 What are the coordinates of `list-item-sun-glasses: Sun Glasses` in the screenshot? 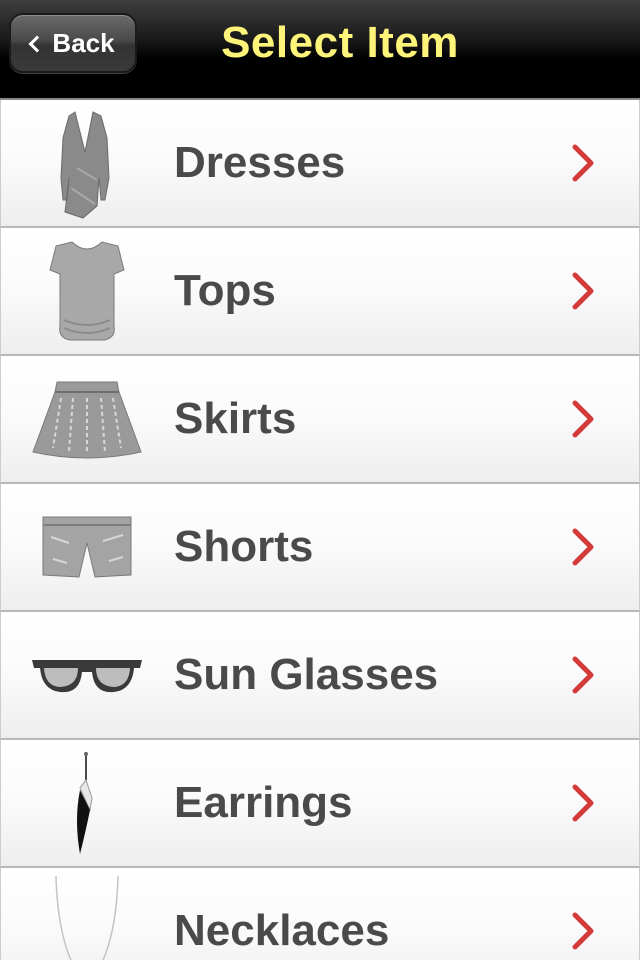 It's located at (320, 676).